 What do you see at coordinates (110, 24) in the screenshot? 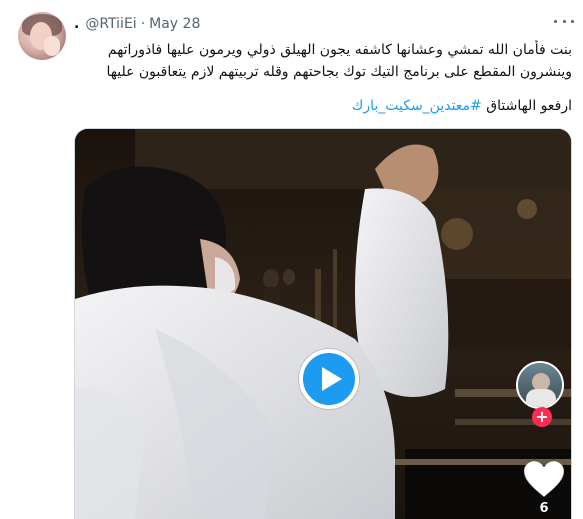
I see `author-handle: @RTiiEi` at bounding box center [110, 24].